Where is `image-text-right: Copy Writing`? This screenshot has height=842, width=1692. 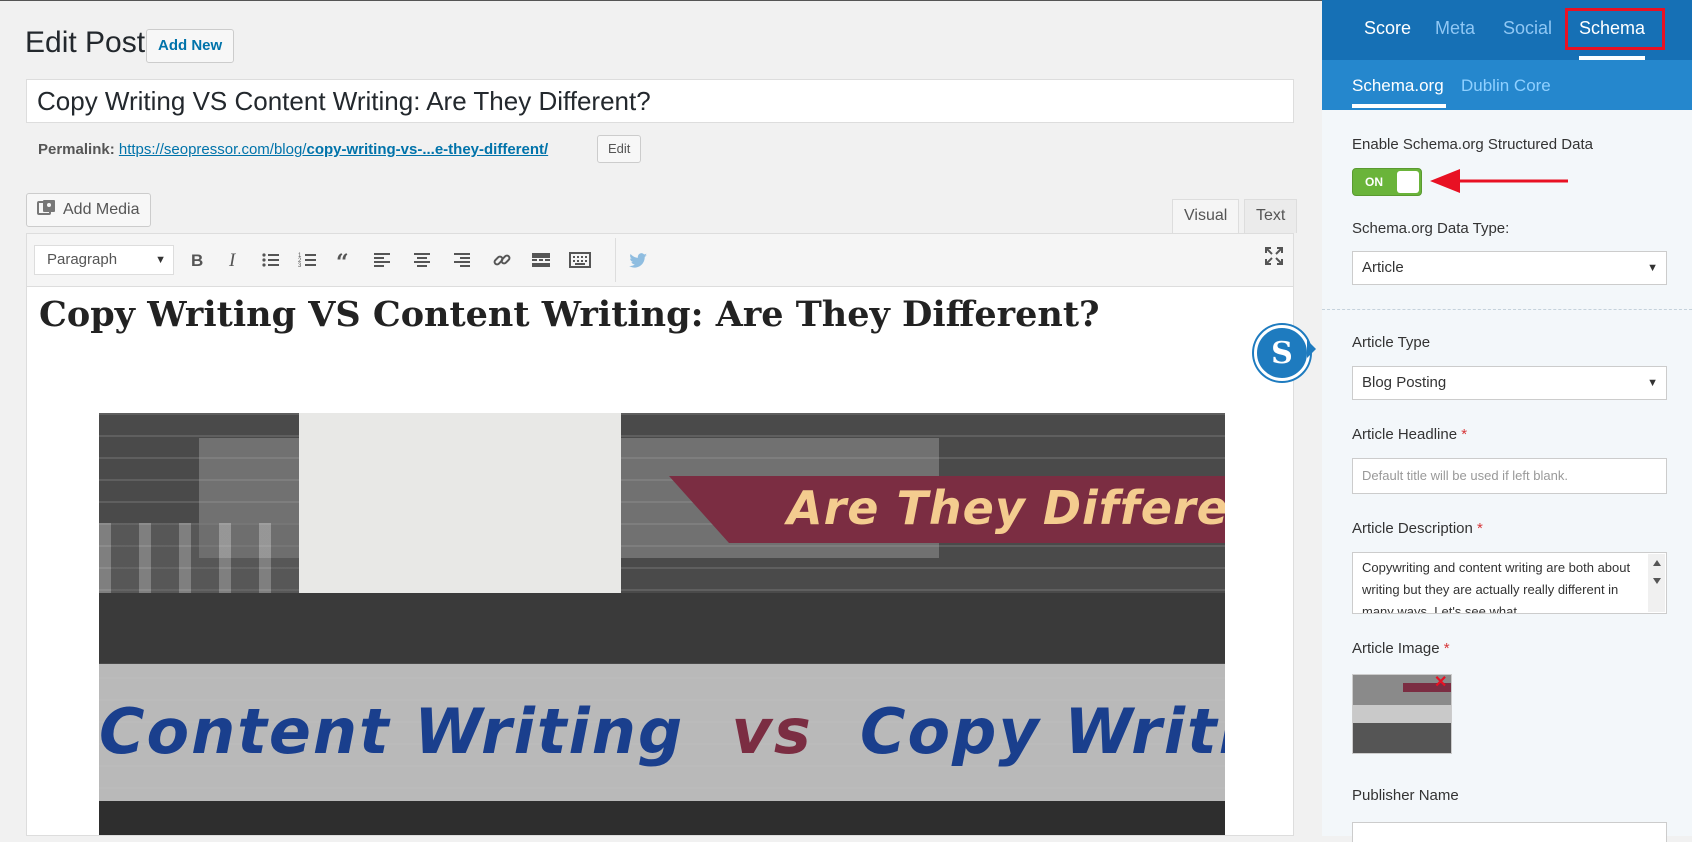
image-text-right: Copy Writing is located at coordinates (1042, 731).